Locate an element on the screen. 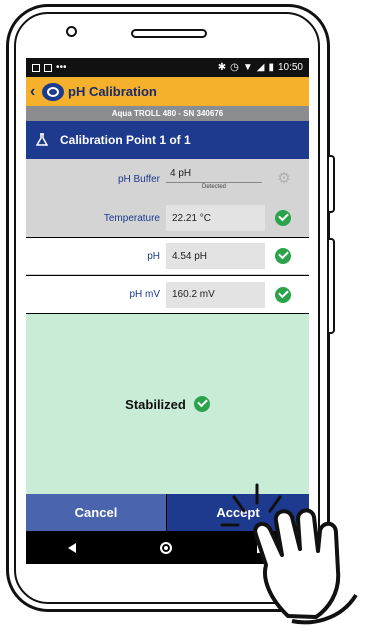  calibration-point-title: Calibration Point 1 of 1 is located at coordinates (125, 140).